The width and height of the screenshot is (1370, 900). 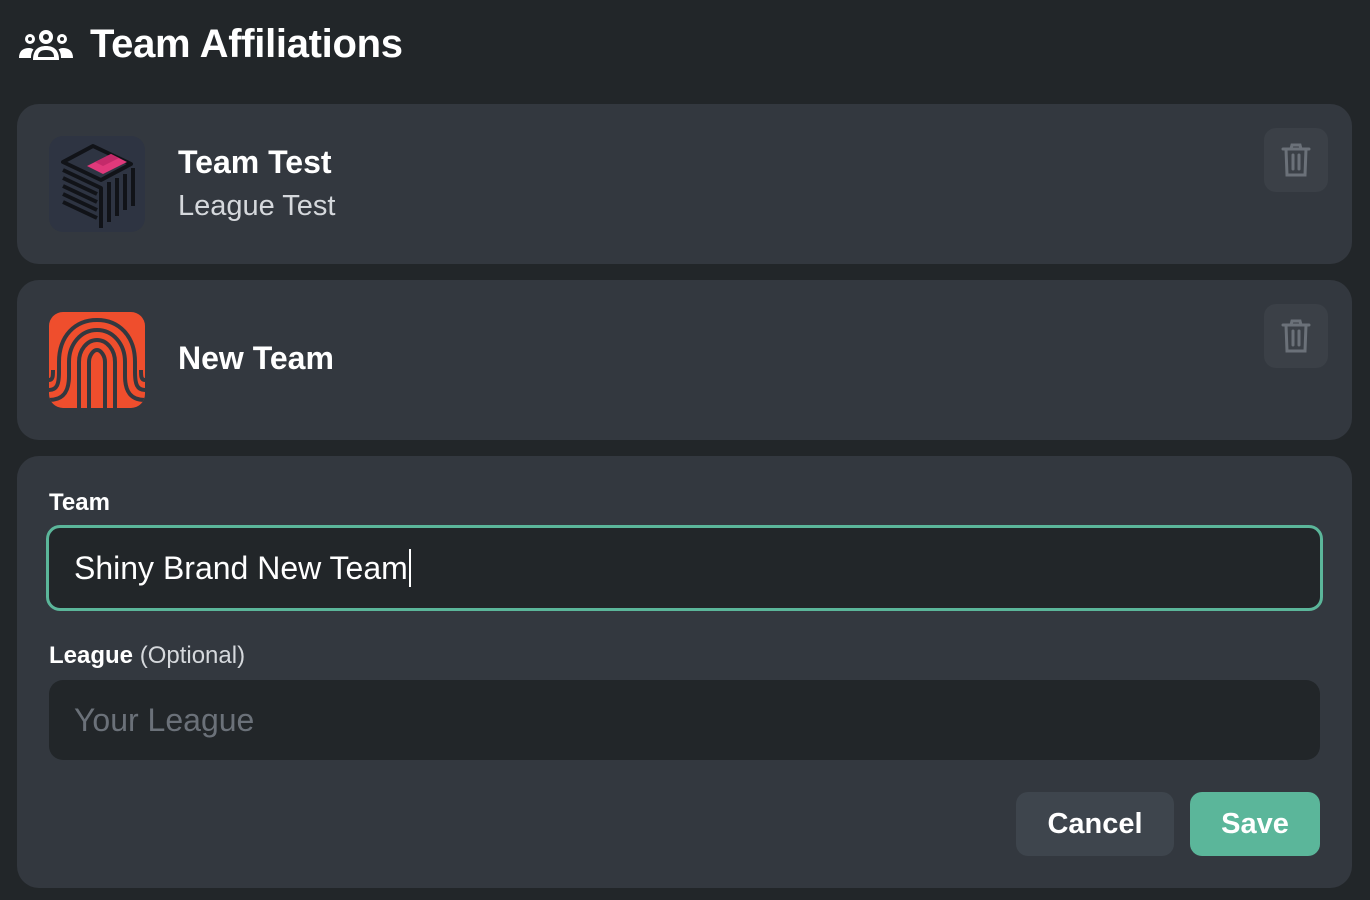 What do you see at coordinates (246, 43) in the screenshot?
I see `page-title: Team Affiliations` at bounding box center [246, 43].